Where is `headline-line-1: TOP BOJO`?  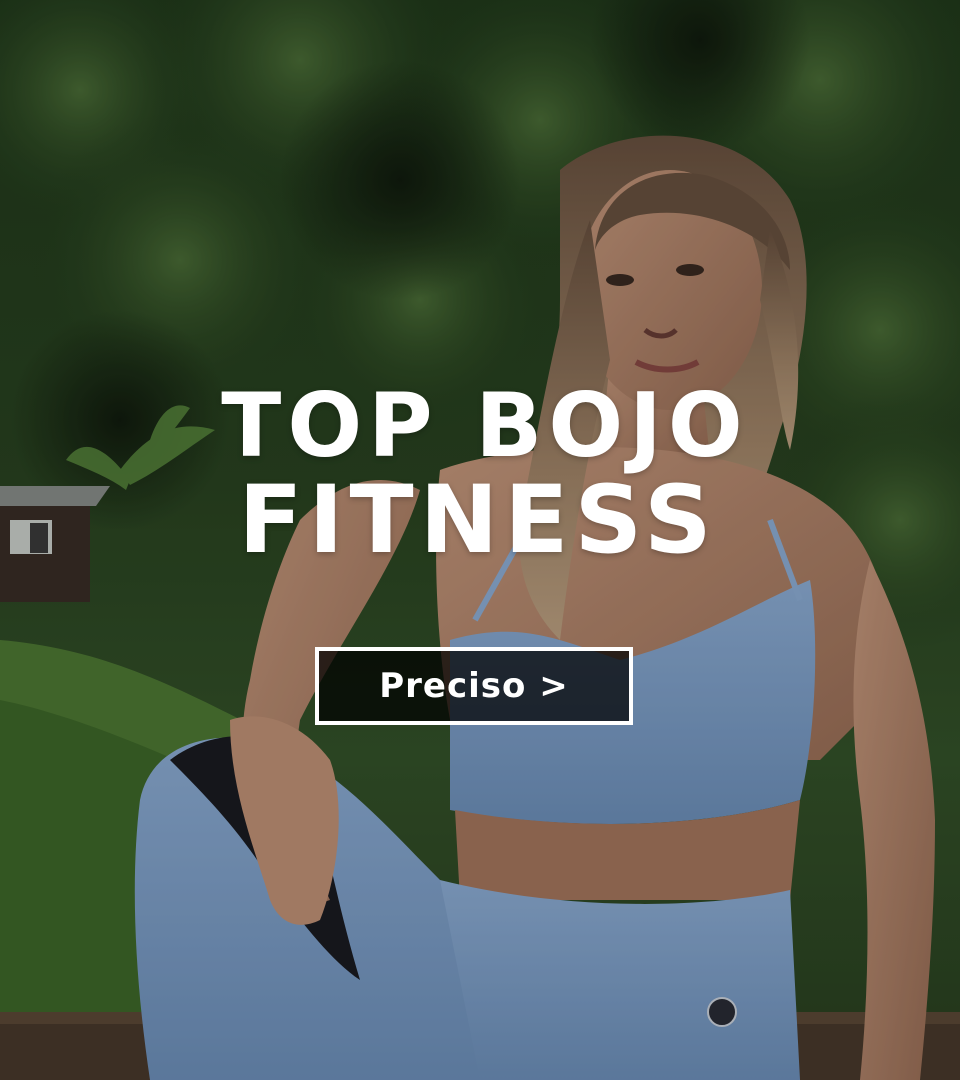
headline-line-1: TOP BOJO is located at coordinates (485, 425).